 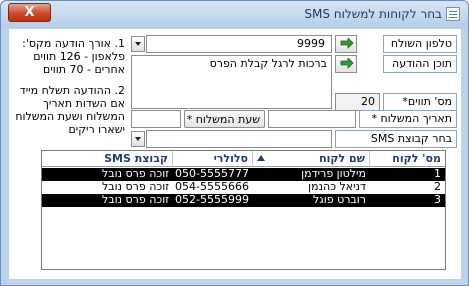 What do you see at coordinates (212, 187) in the screenshot?
I see `cell-mobile: 054-5555666` at bounding box center [212, 187].